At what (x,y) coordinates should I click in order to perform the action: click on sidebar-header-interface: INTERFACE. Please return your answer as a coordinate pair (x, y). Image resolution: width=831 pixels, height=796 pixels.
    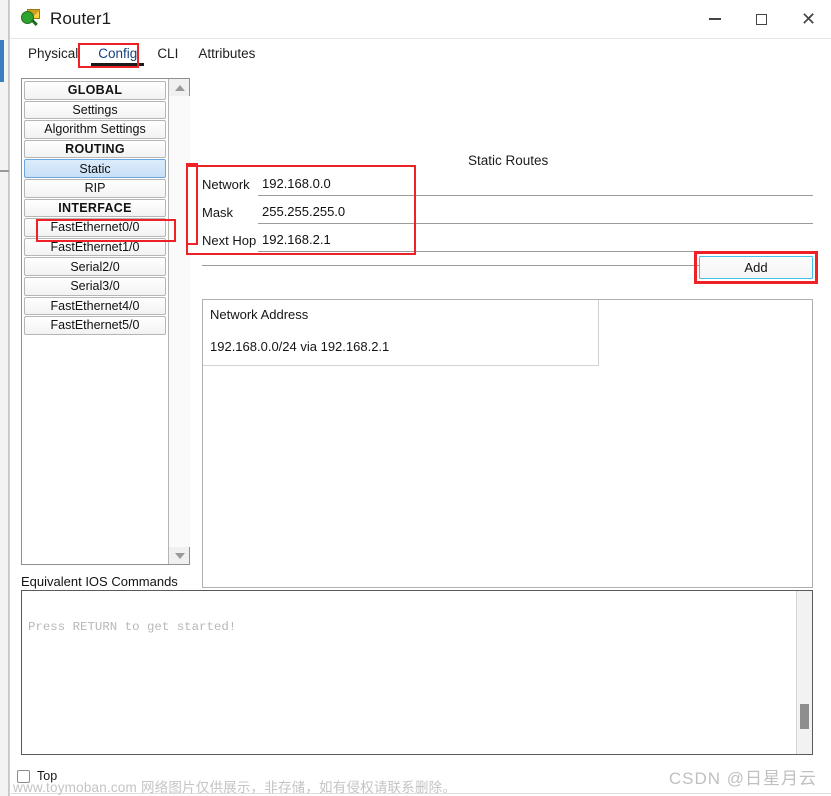
    Looking at the image, I should click on (95, 208).